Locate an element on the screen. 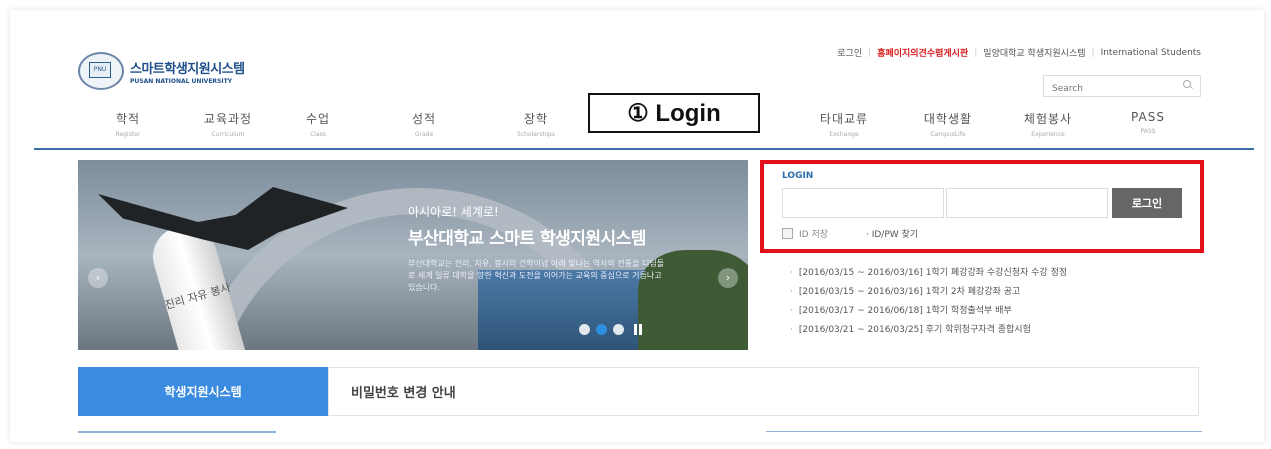 The height and width of the screenshot is (449, 1271). nav-item-pass: PASS PASS is located at coordinates (1148, 122).